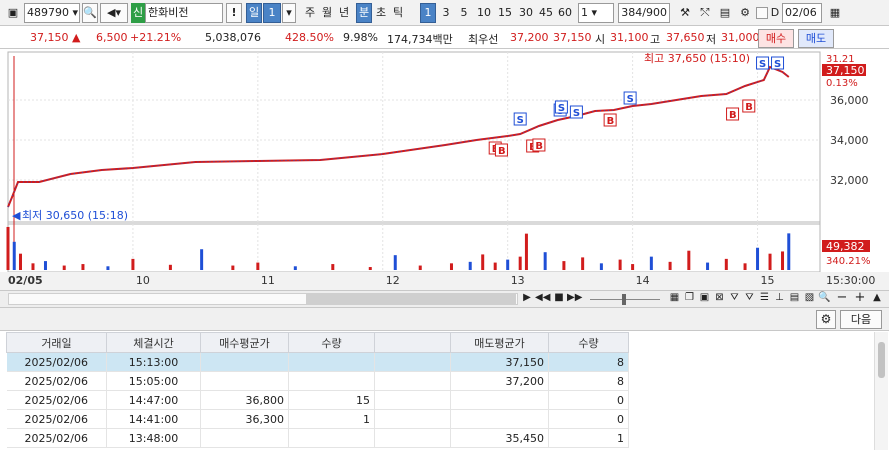 The width and height of the screenshot is (889, 450). What do you see at coordinates (234, 13) in the screenshot?
I see `alert-button: !` at bounding box center [234, 13].